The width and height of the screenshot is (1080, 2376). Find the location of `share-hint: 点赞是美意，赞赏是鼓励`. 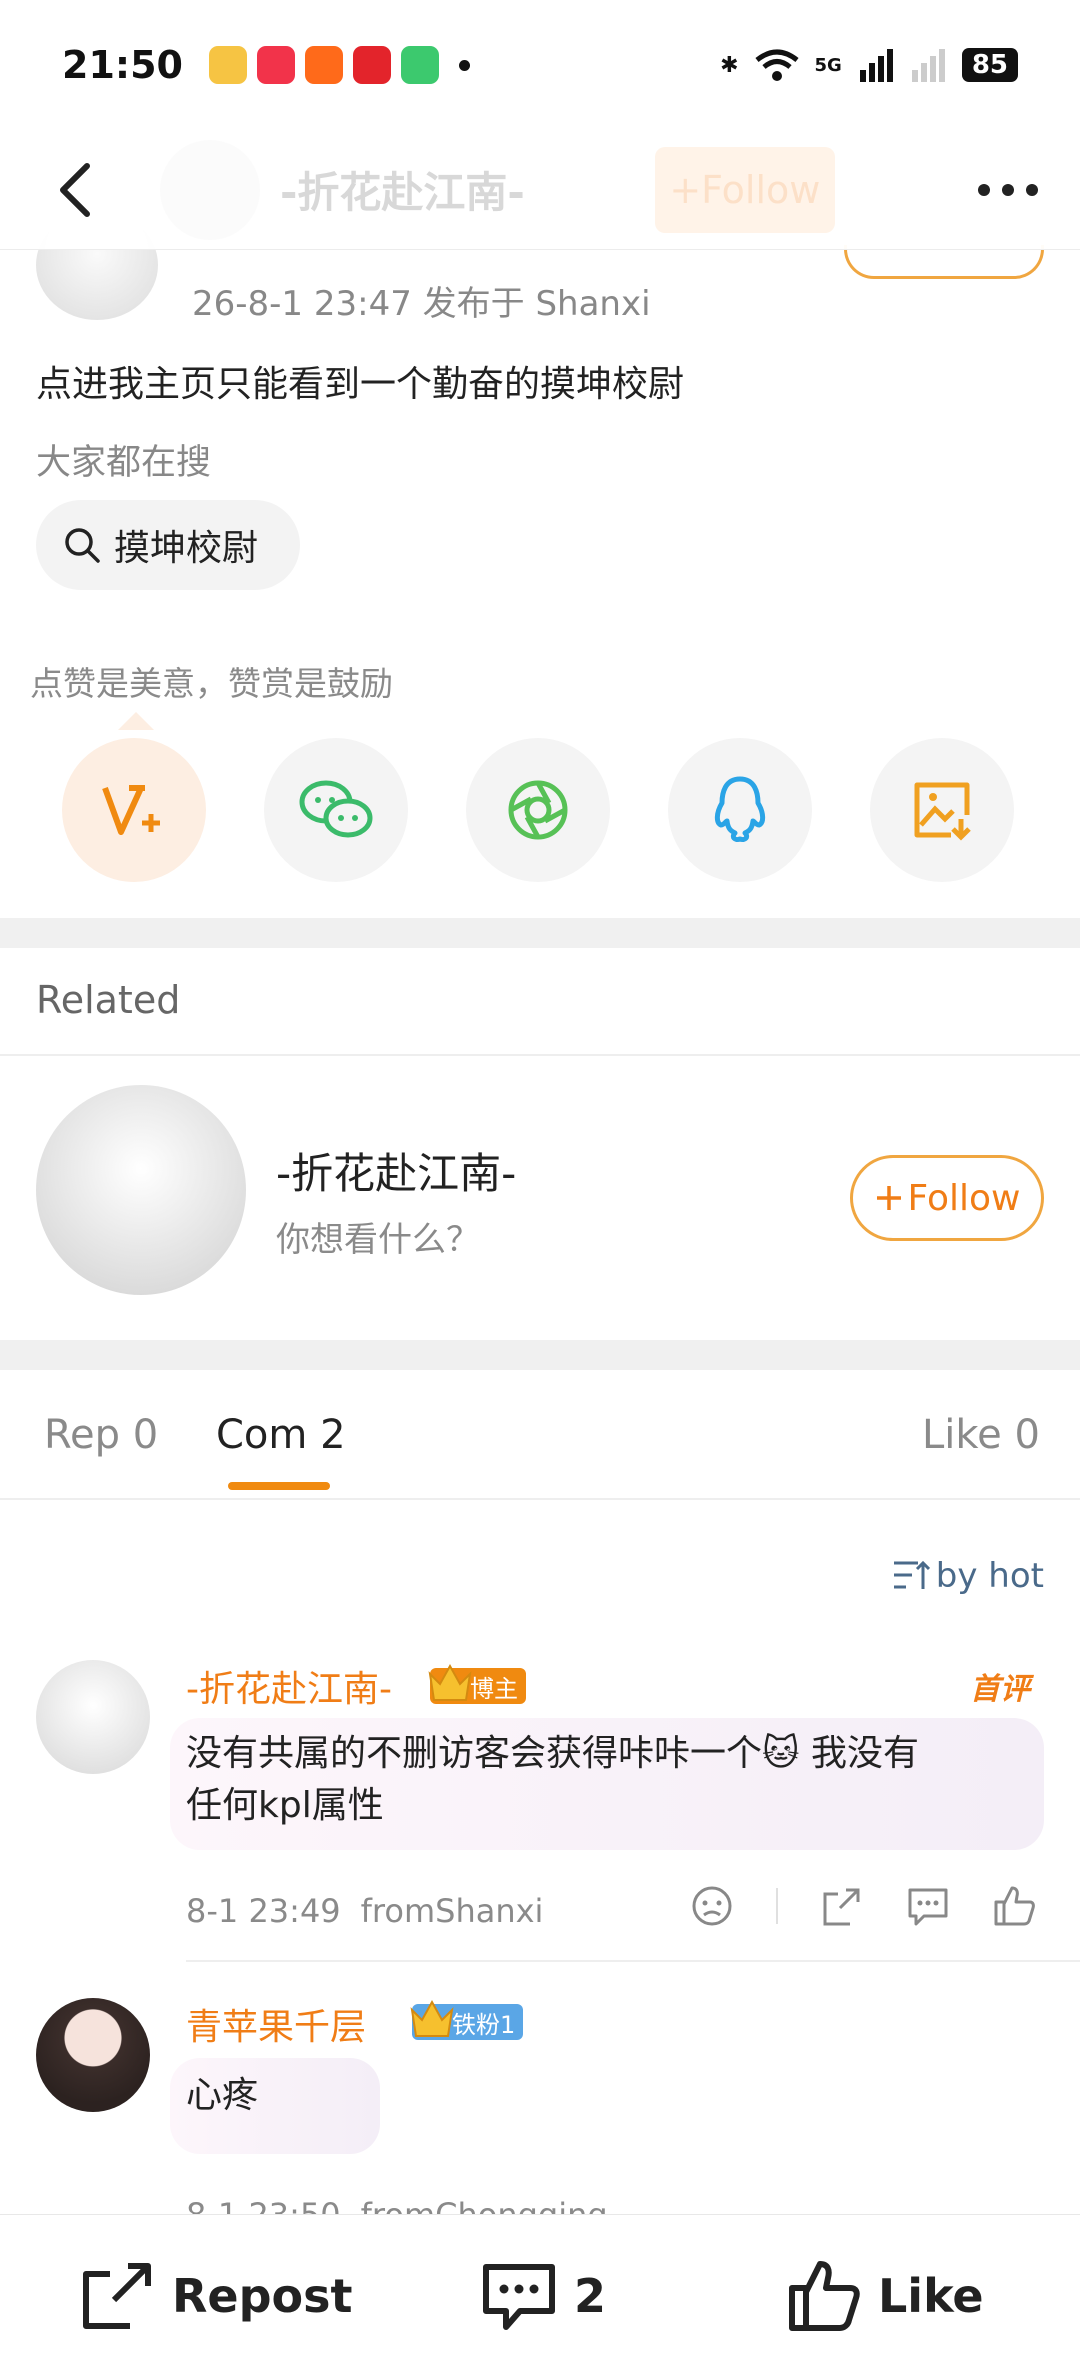

share-hint: 点赞是美意，赞赏是鼓励 is located at coordinates (211, 683).